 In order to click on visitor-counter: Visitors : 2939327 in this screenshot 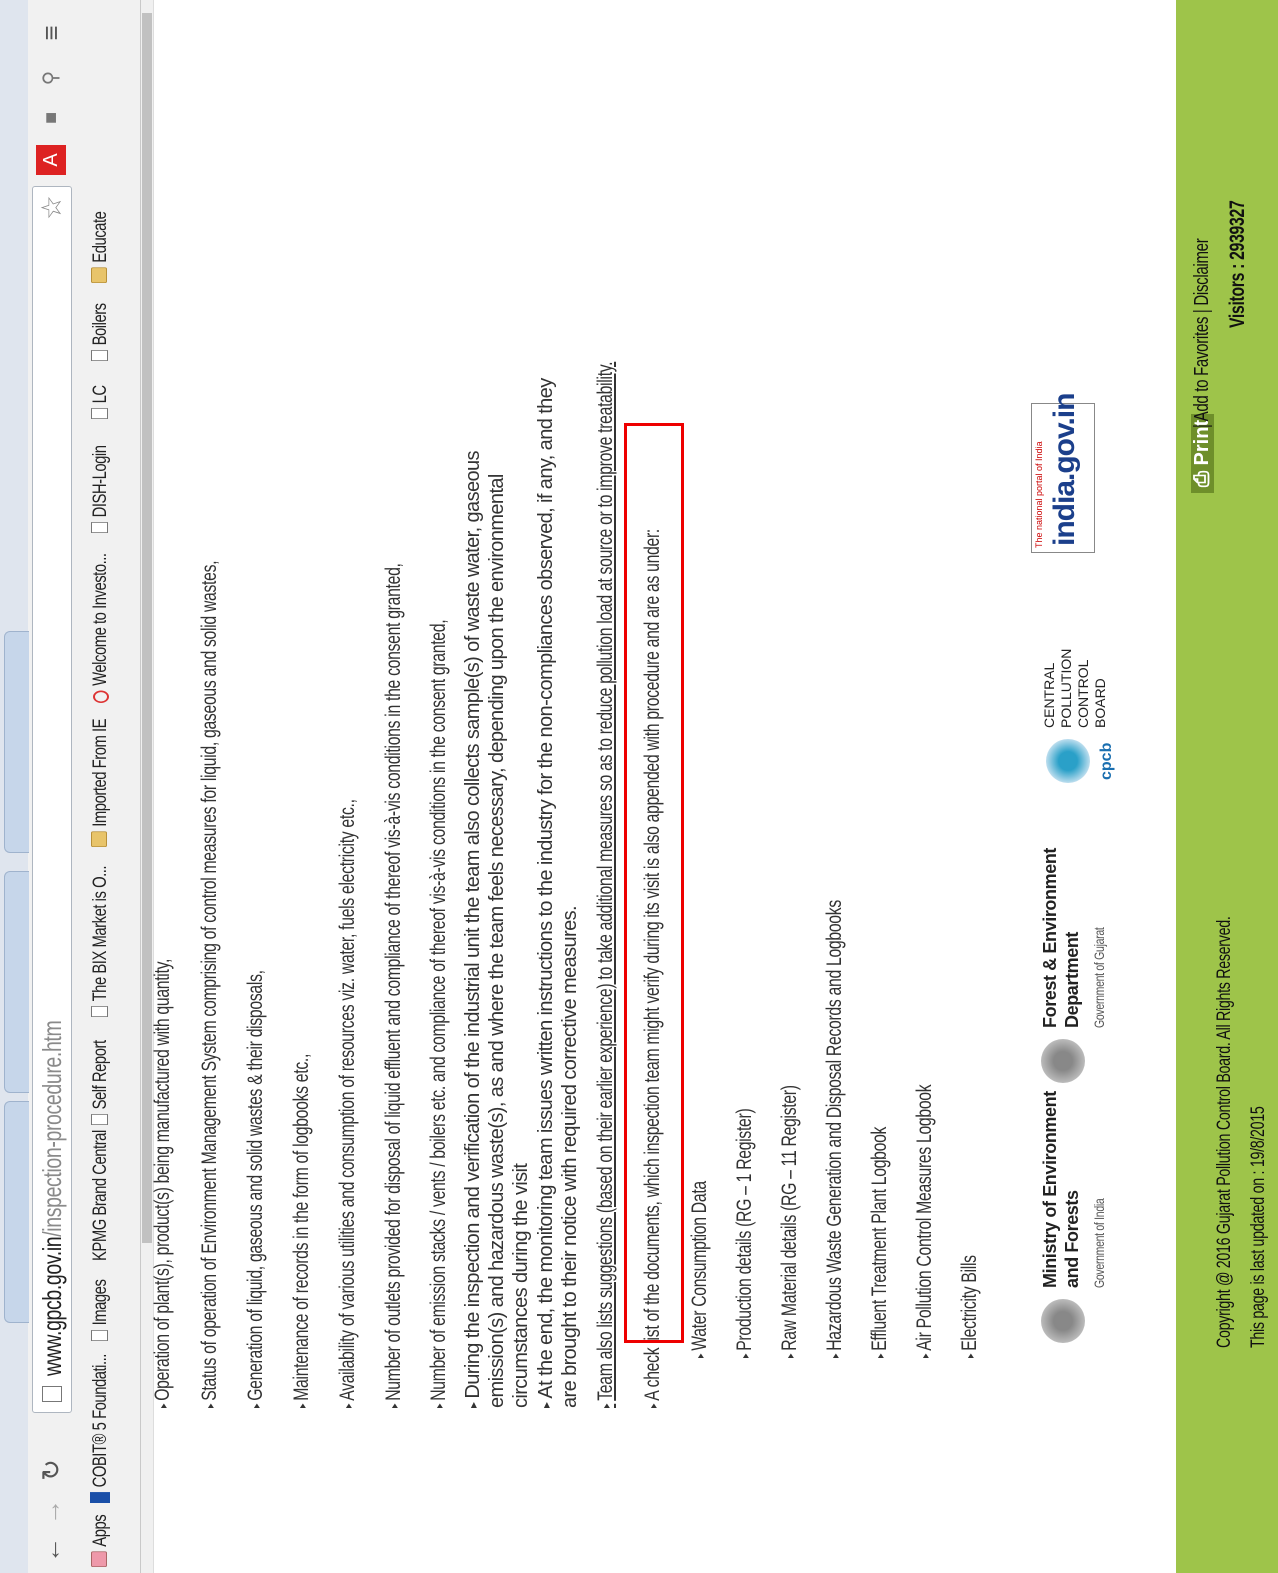, I will do `click(1237, 264)`.